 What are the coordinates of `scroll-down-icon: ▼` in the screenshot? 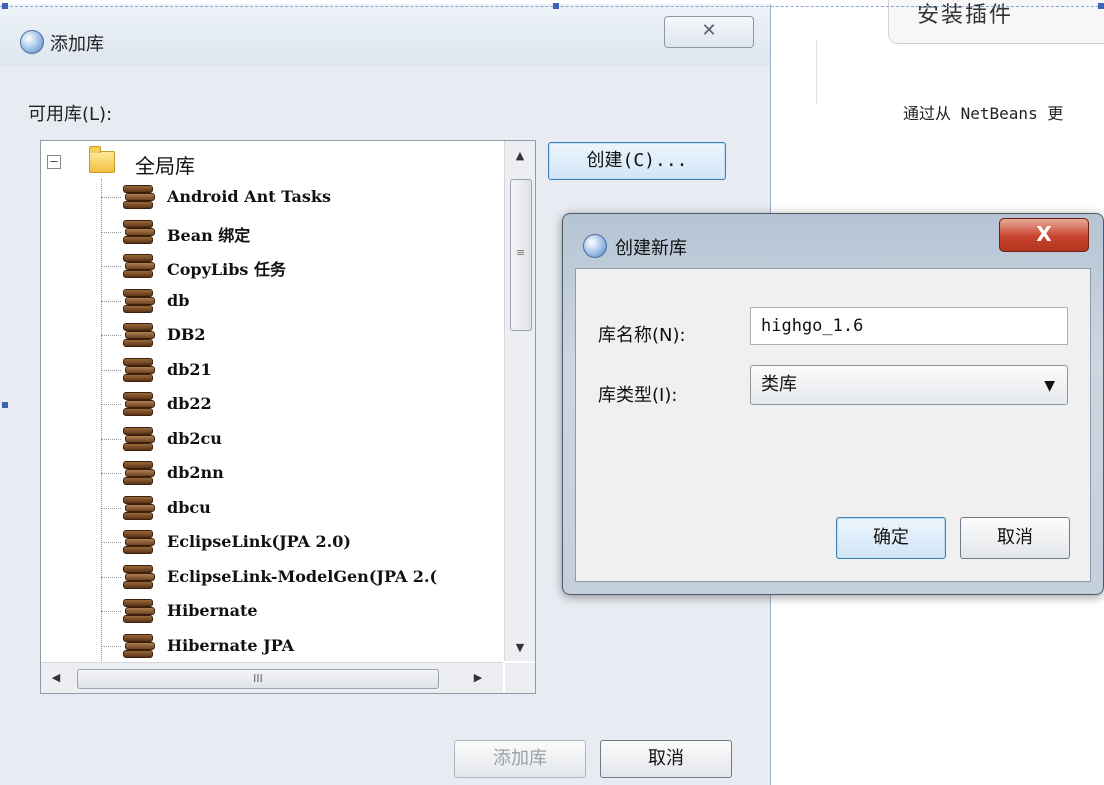 It's located at (520, 647).